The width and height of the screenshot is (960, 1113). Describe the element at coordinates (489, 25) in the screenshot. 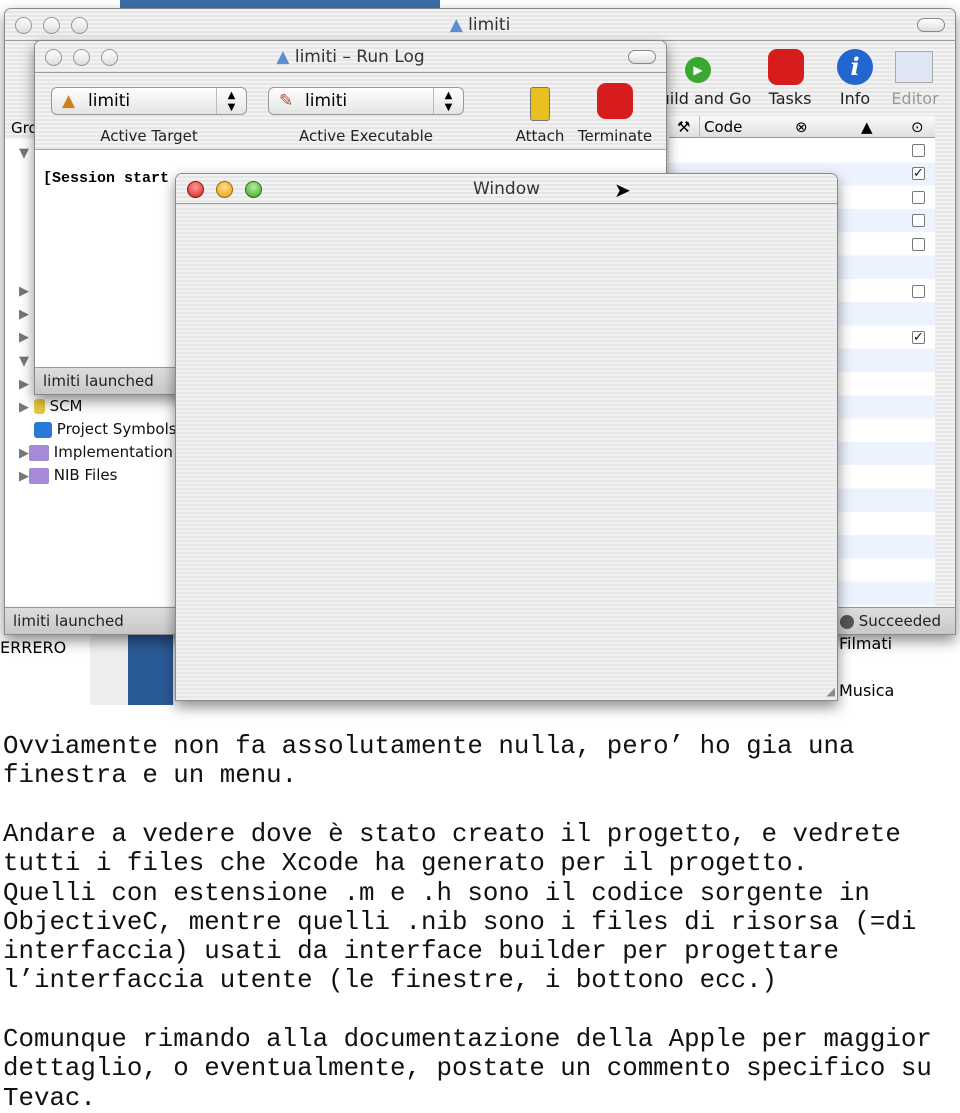

I see `window-title: limiti` at that location.